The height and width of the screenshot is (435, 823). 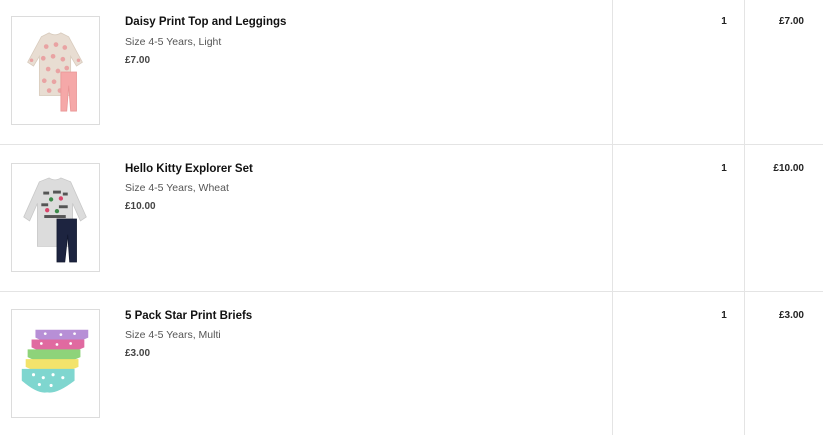 I want to click on product-variant: Size 4-5 Years, Multi, so click(x=173, y=335).